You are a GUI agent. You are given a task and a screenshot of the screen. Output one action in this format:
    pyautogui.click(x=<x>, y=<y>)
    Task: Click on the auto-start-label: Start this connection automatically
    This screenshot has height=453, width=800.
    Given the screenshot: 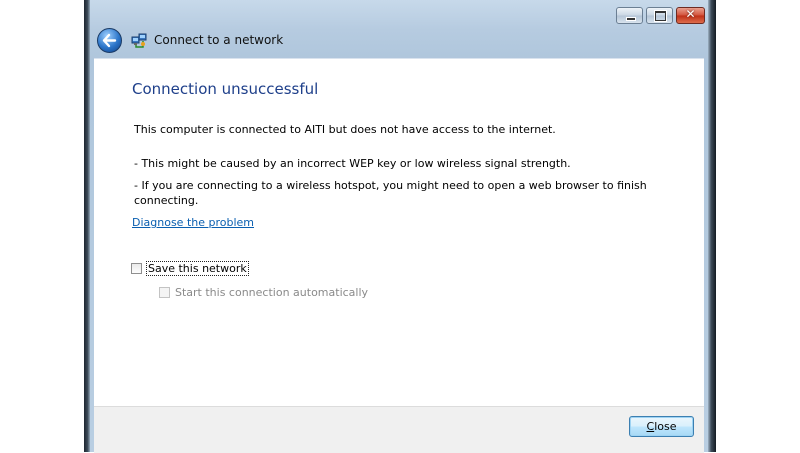 What is the action you would take?
    pyautogui.click(x=272, y=292)
    